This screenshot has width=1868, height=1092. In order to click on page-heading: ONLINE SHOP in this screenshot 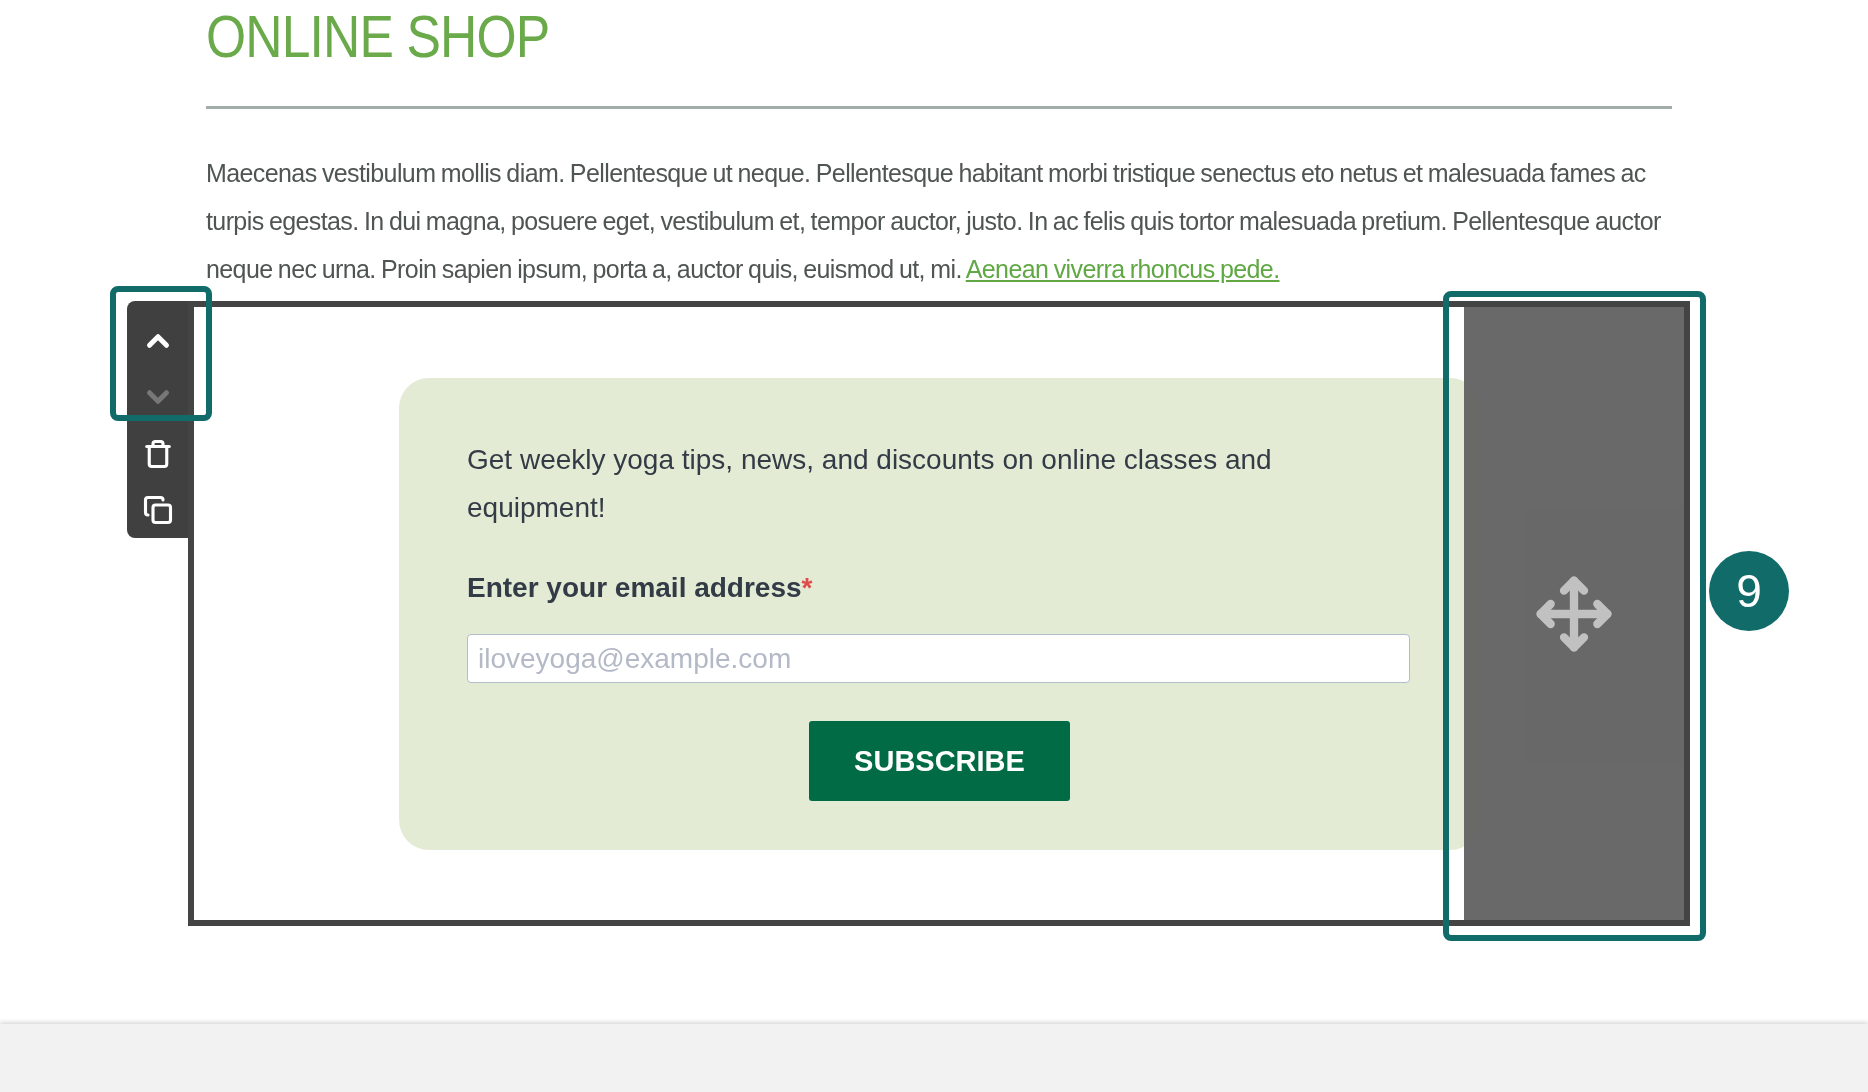, I will do `click(378, 36)`.